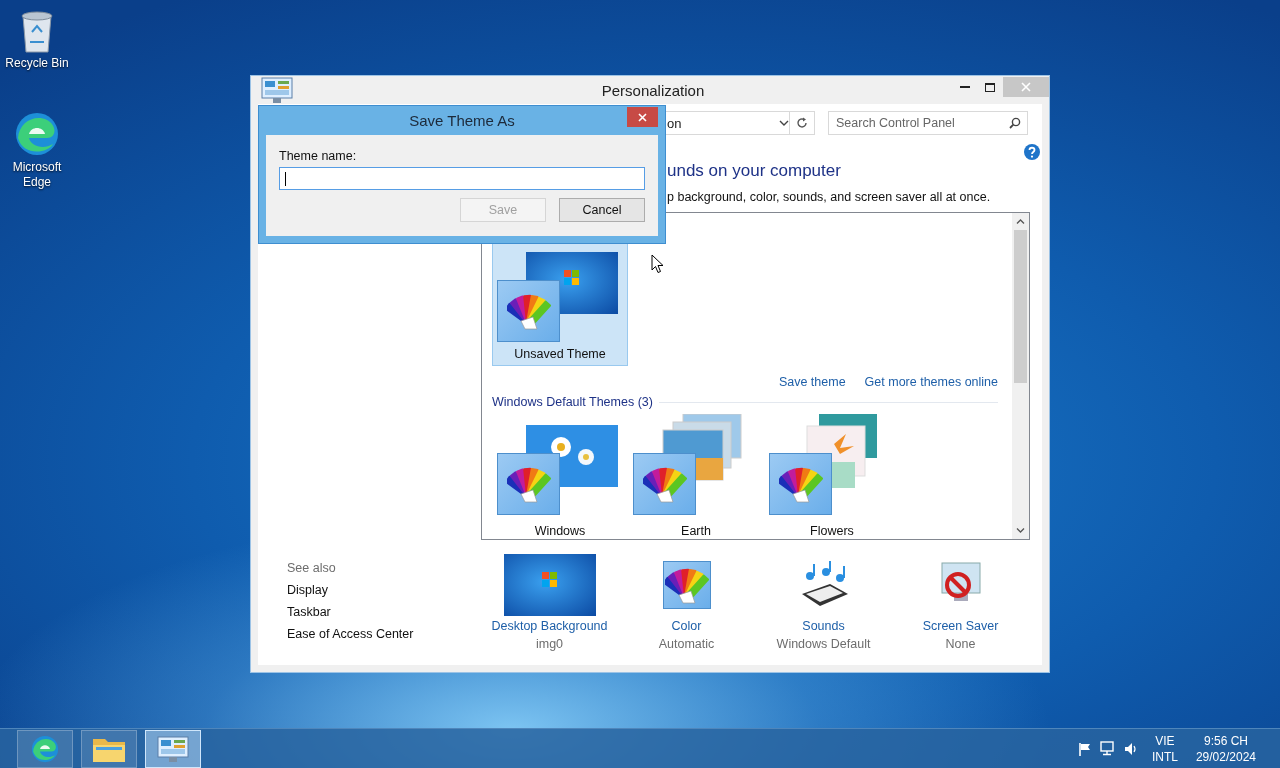 This screenshot has width=1280, height=768. Describe the element at coordinates (653, 90) in the screenshot. I see `window-title: Personalization` at that location.